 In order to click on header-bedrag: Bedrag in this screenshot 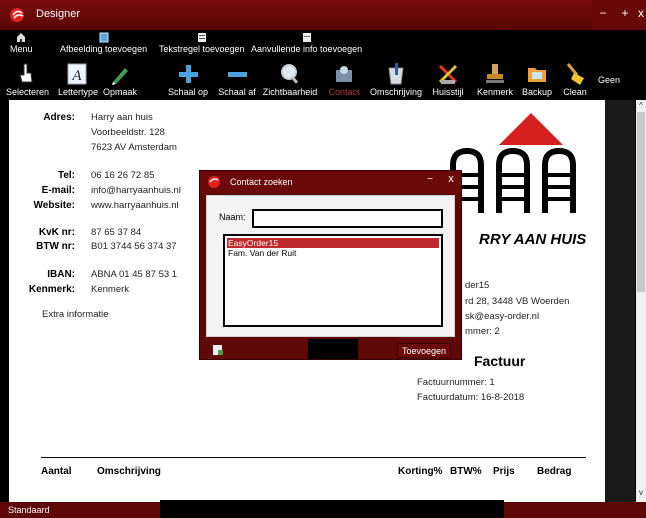, I will do `click(554, 471)`.